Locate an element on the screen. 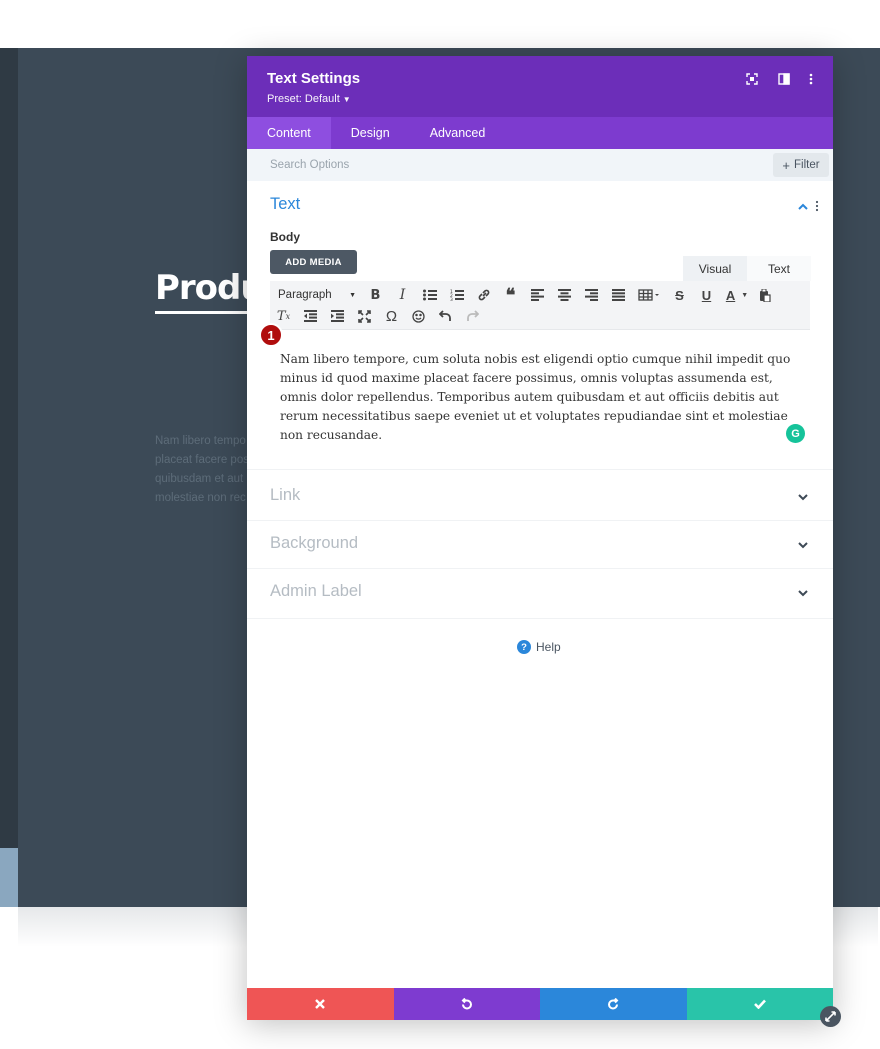 The image size is (880, 1049). align-right-icon is located at coordinates (591, 295).